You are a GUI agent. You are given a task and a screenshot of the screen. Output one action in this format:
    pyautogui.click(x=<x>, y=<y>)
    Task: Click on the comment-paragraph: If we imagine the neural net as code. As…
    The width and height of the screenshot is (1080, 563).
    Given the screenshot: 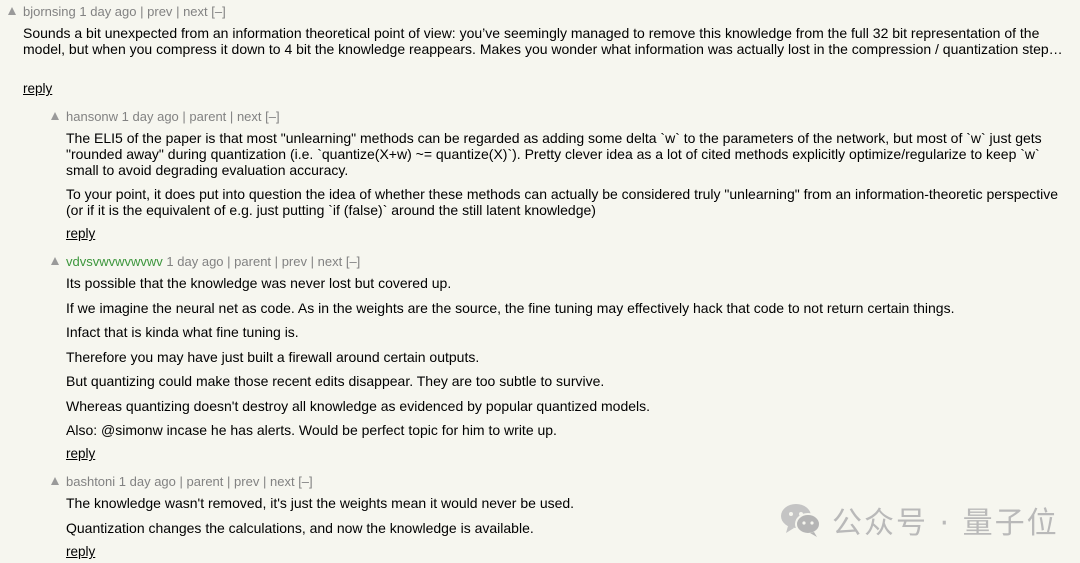 What is the action you would take?
    pyautogui.click(x=510, y=307)
    